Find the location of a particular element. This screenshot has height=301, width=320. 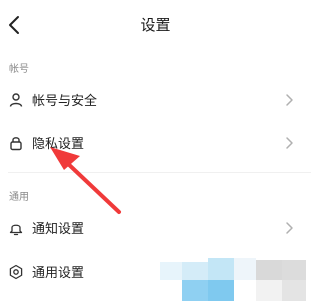

red-arrow-annotation is located at coordinates (85, 180).